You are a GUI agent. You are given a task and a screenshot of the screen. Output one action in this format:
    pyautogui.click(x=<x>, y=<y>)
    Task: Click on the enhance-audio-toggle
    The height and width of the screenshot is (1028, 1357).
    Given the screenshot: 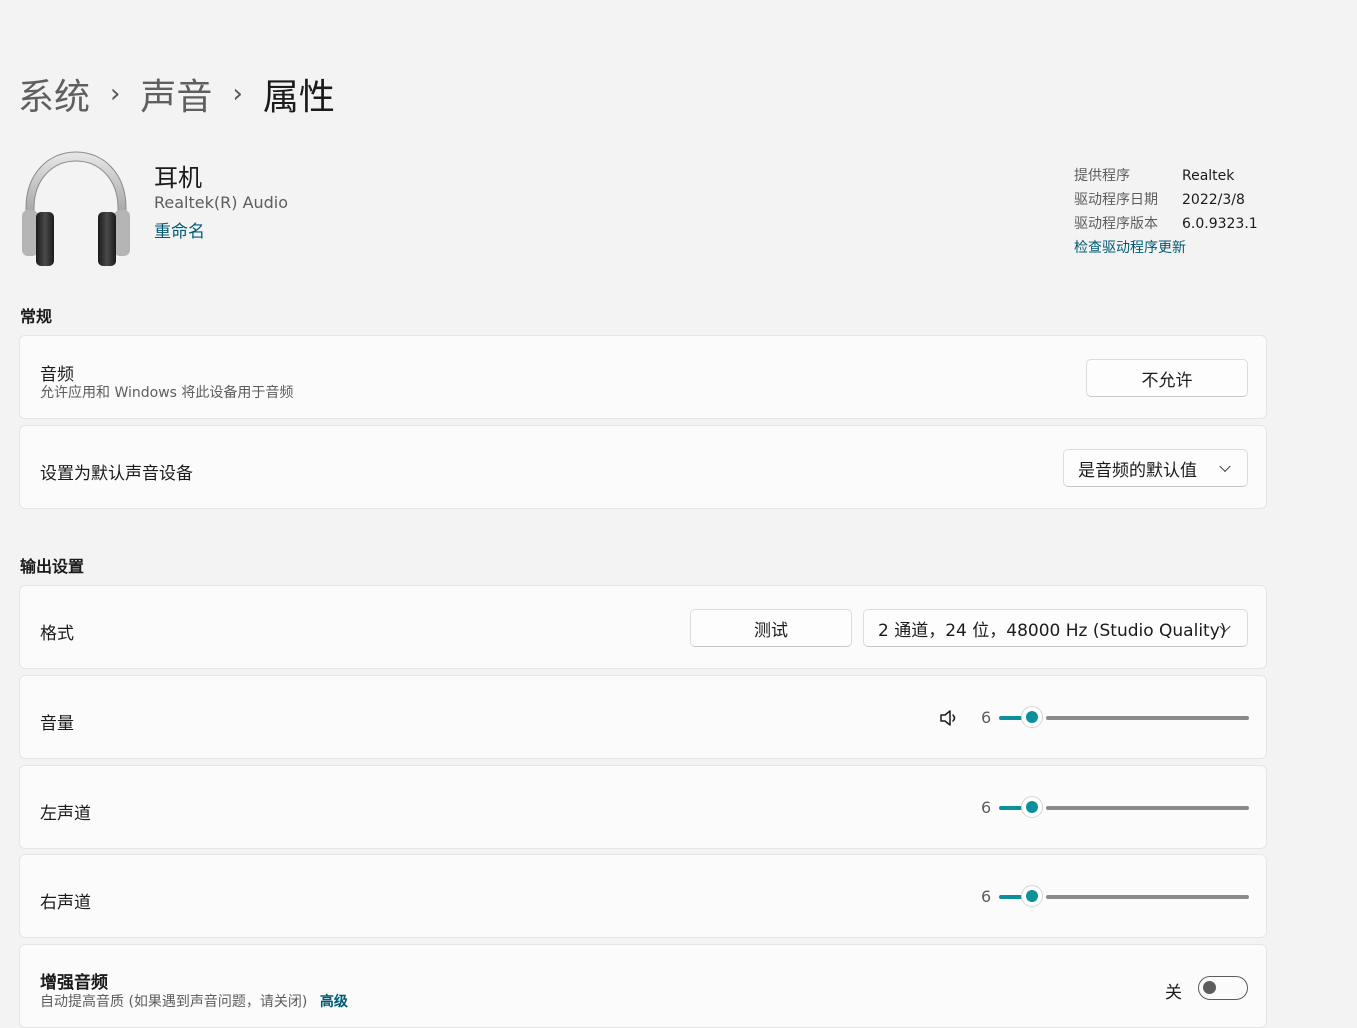 What is the action you would take?
    pyautogui.click(x=1223, y=988)
    